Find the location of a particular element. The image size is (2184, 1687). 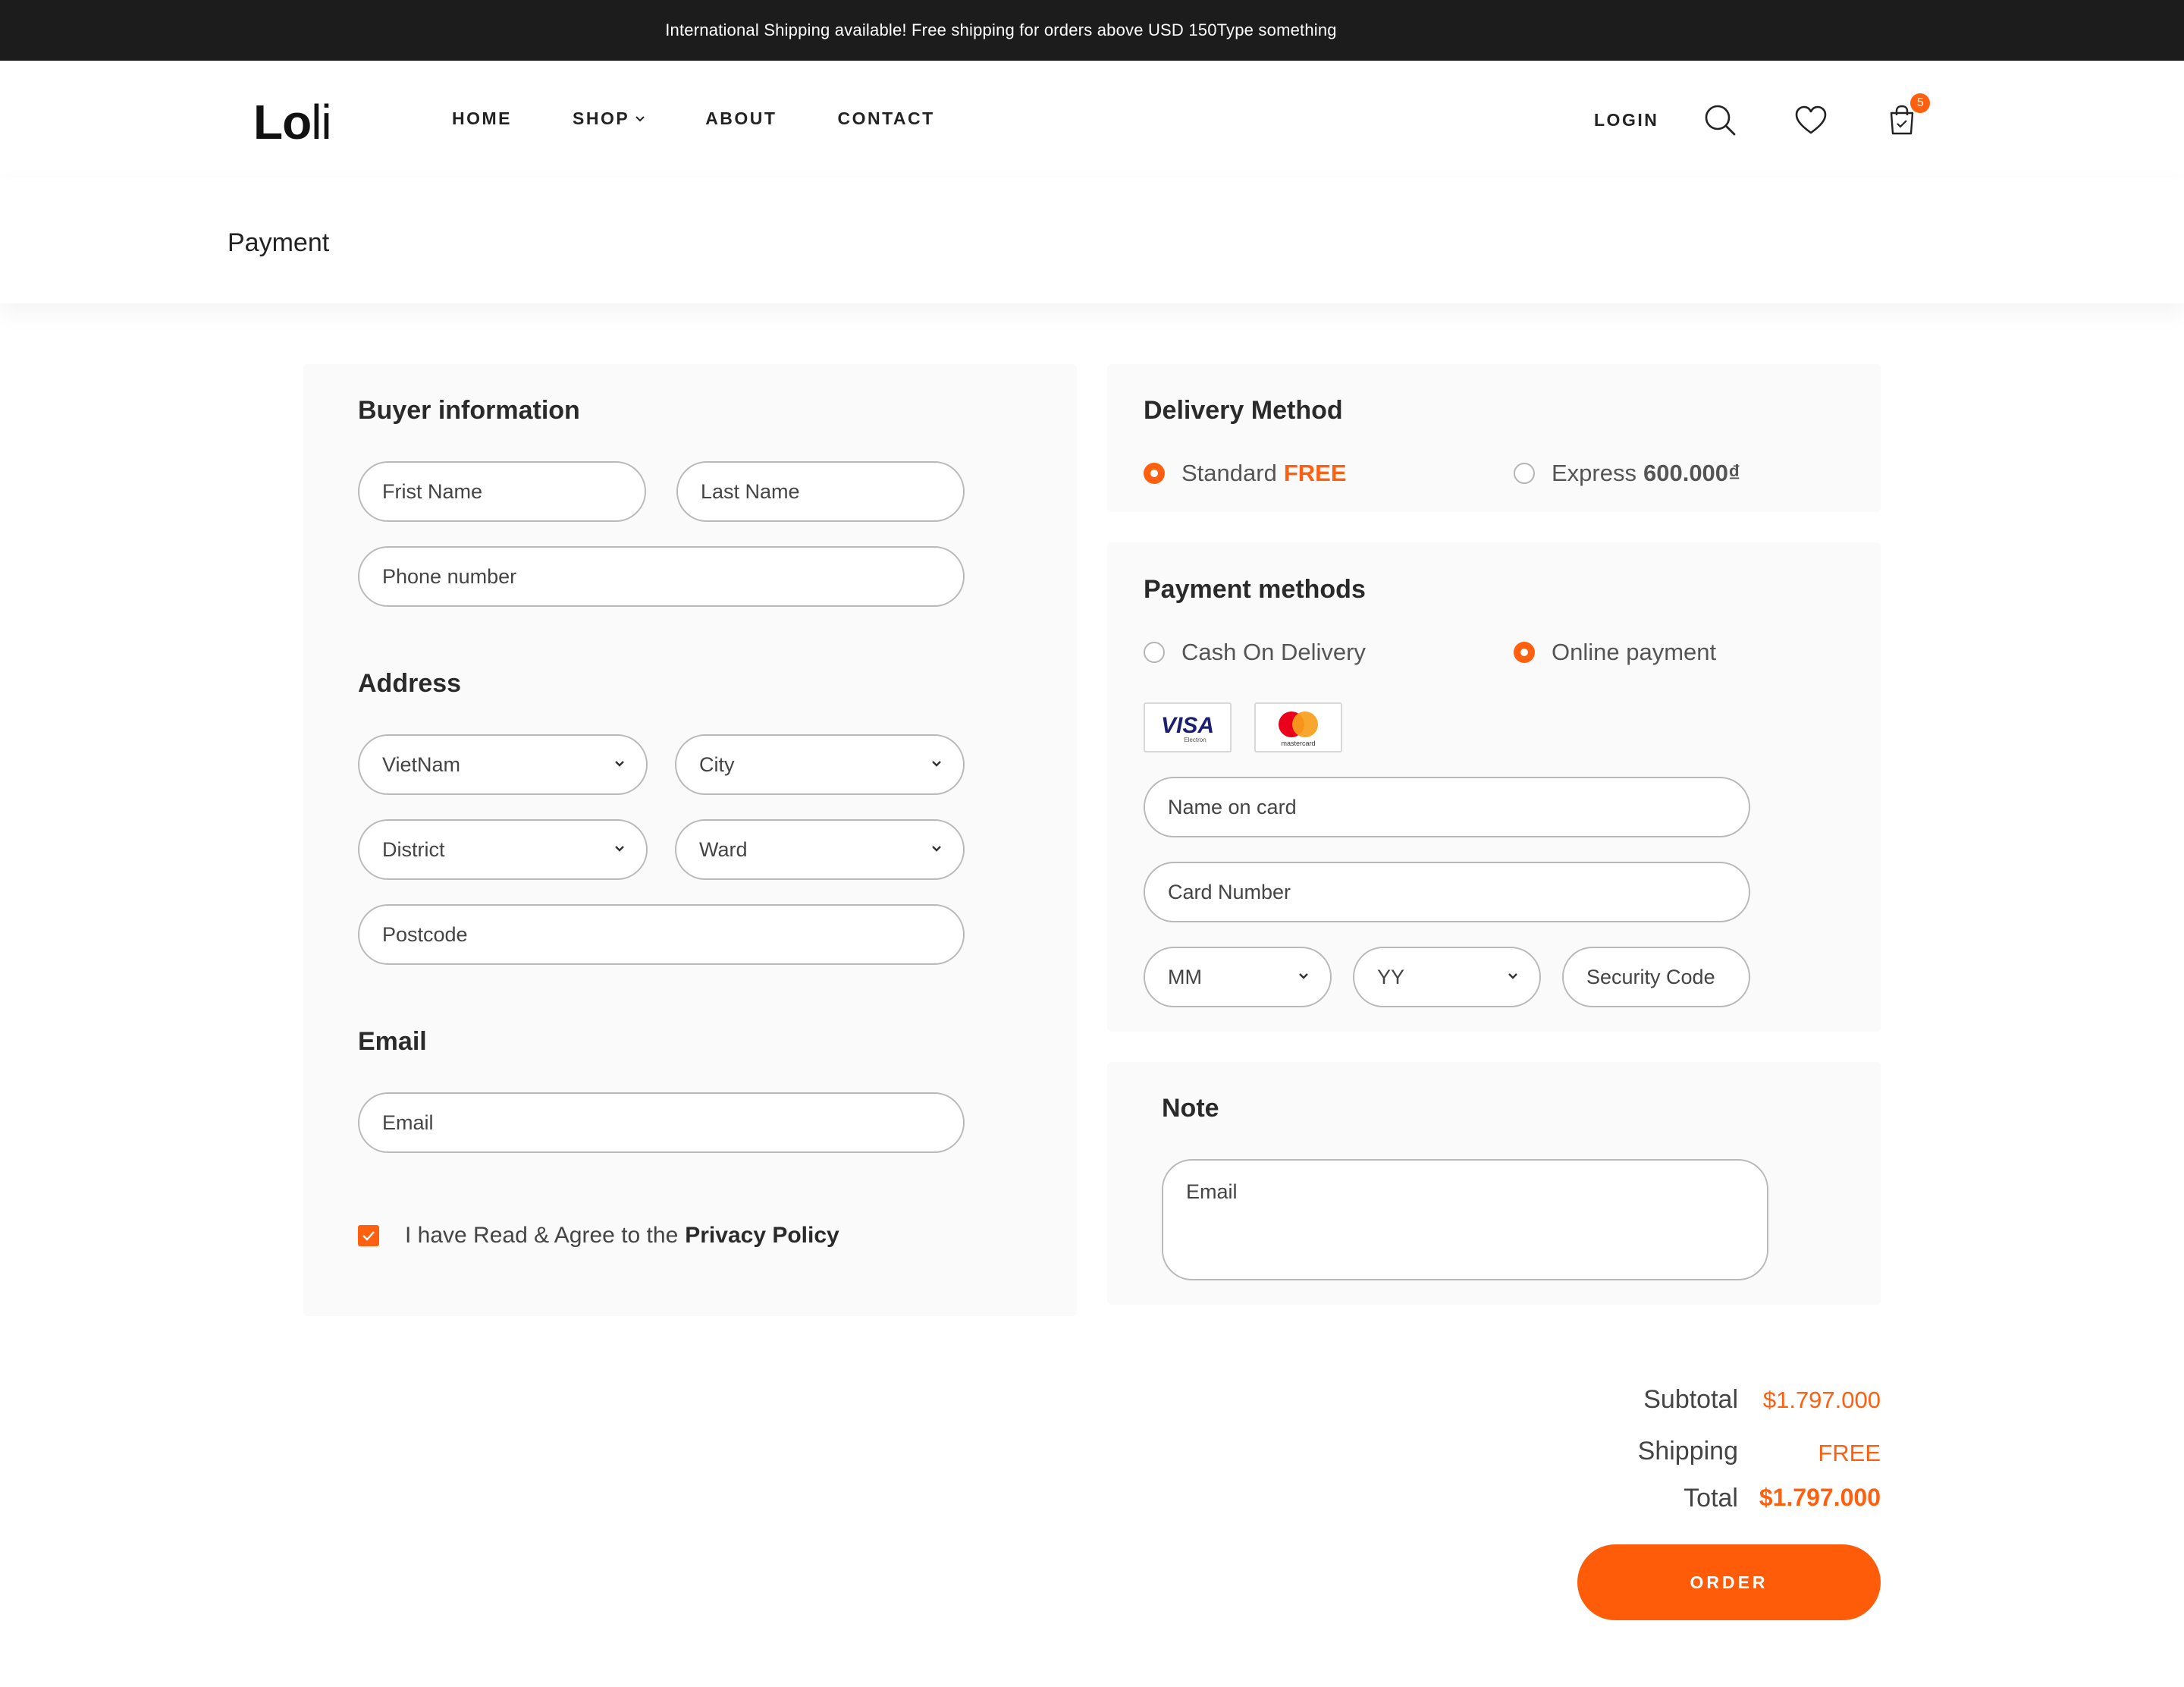

heart-icon is located at coordinates (1811, 119).